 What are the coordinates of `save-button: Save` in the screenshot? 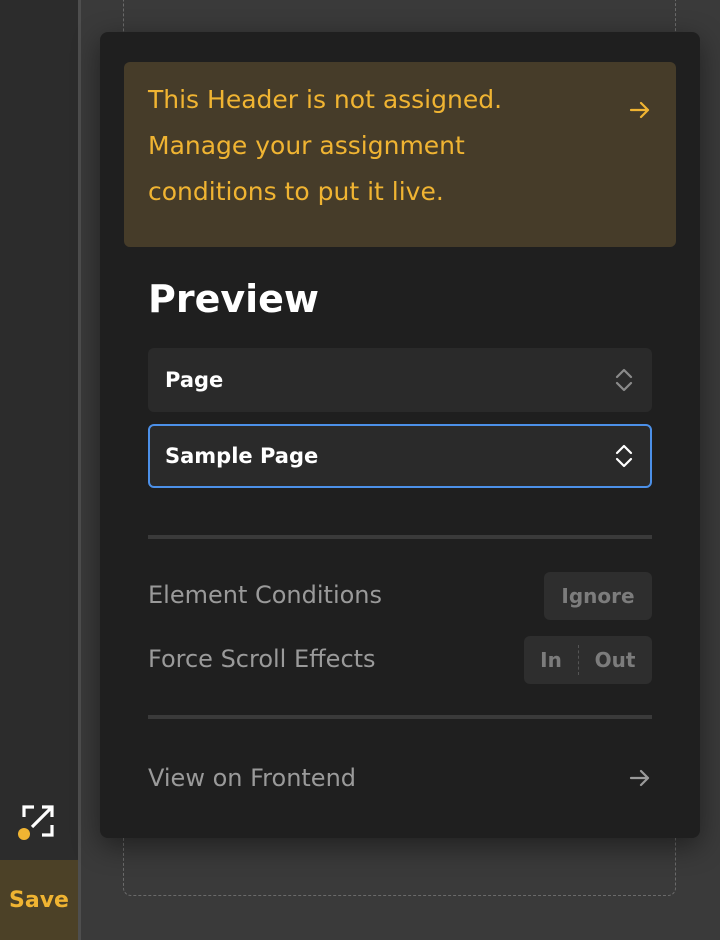 It's located at (39, 900).